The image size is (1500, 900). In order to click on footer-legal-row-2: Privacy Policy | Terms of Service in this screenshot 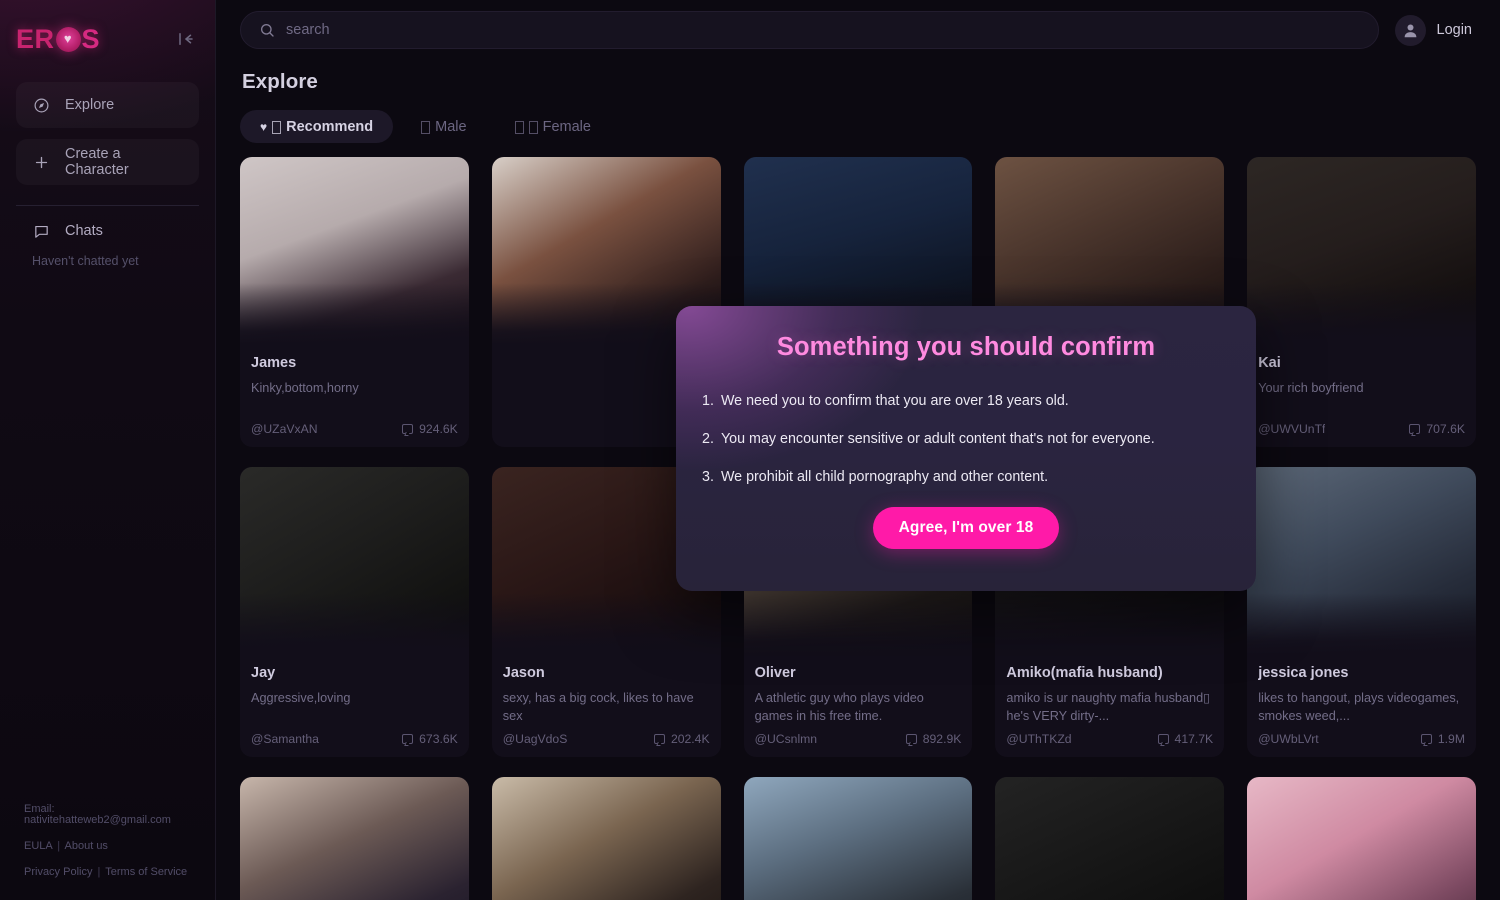, I will do `click(107, 872)`.